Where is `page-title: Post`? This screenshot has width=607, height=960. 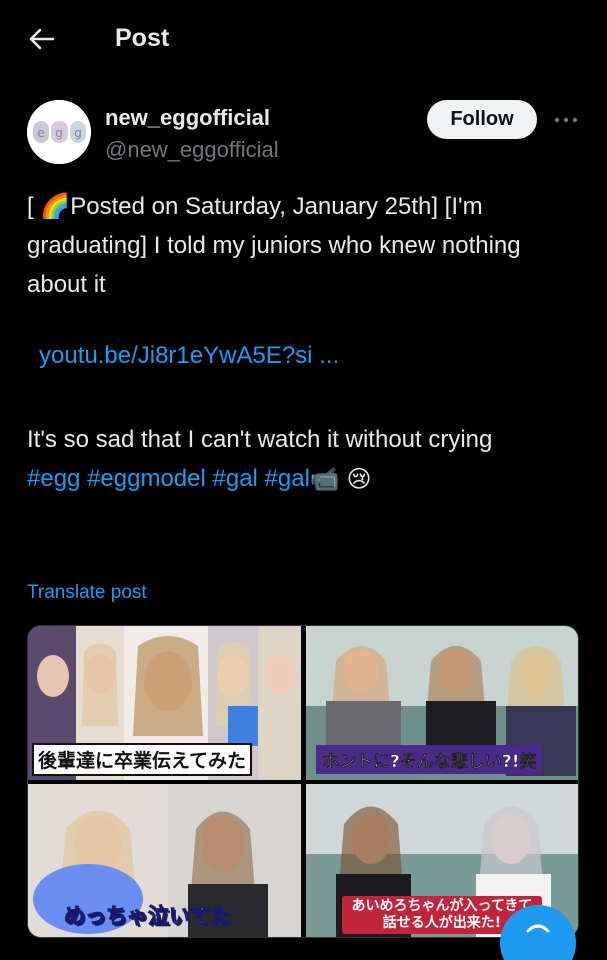
page-title: Post is located at coordinates (142, 38).